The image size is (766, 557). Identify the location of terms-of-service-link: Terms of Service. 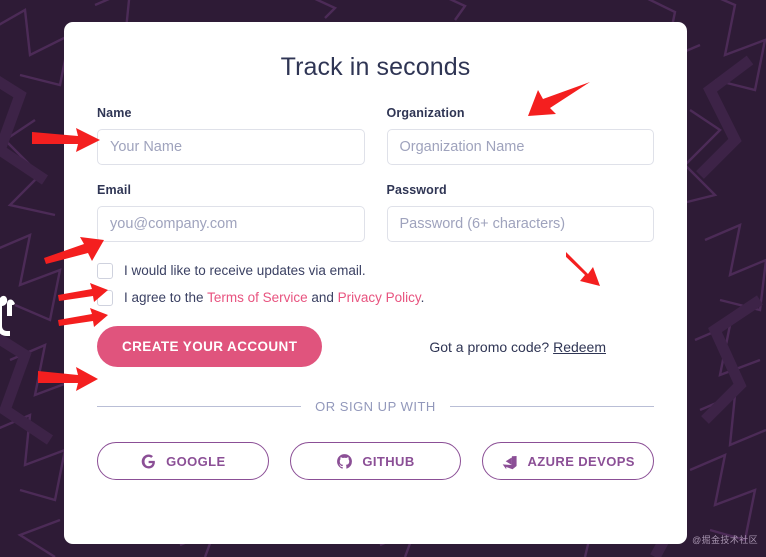
(257, 297).